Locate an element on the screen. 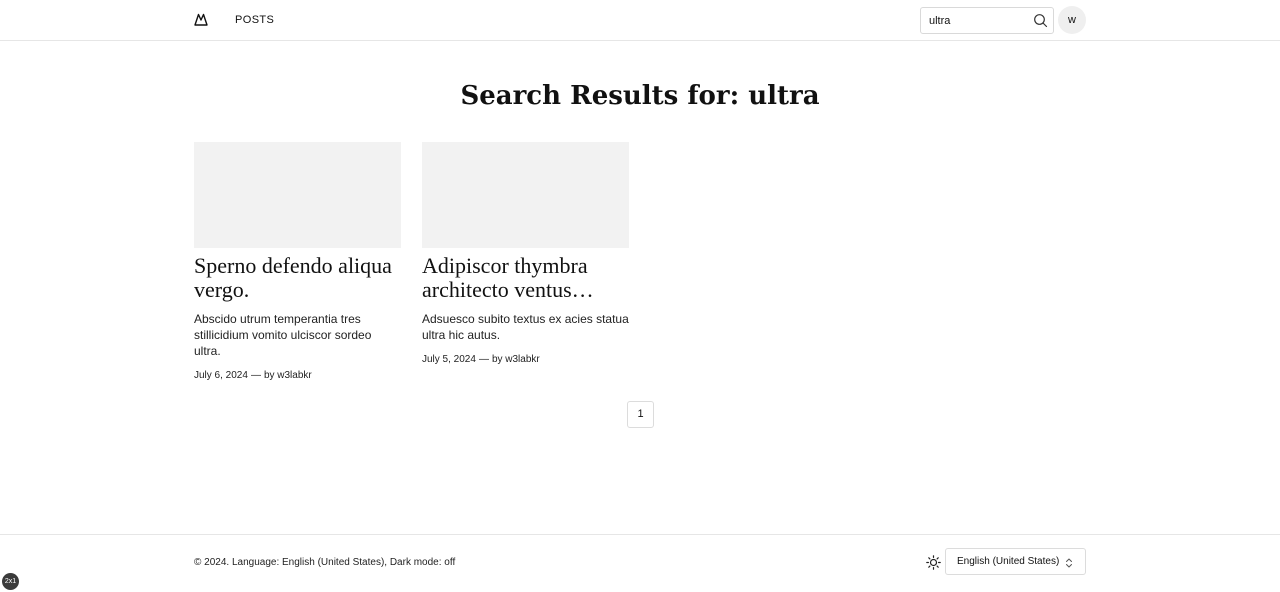 The width and height of the screenshot is (1280, 592). pagination-page-1: 1 is located at coordinates (640, 414).